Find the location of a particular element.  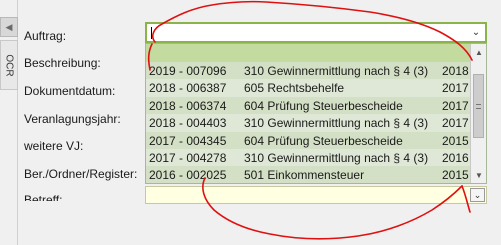

row-auftrag-number: 2017 - 004278 is located at coordinates (188, 157).